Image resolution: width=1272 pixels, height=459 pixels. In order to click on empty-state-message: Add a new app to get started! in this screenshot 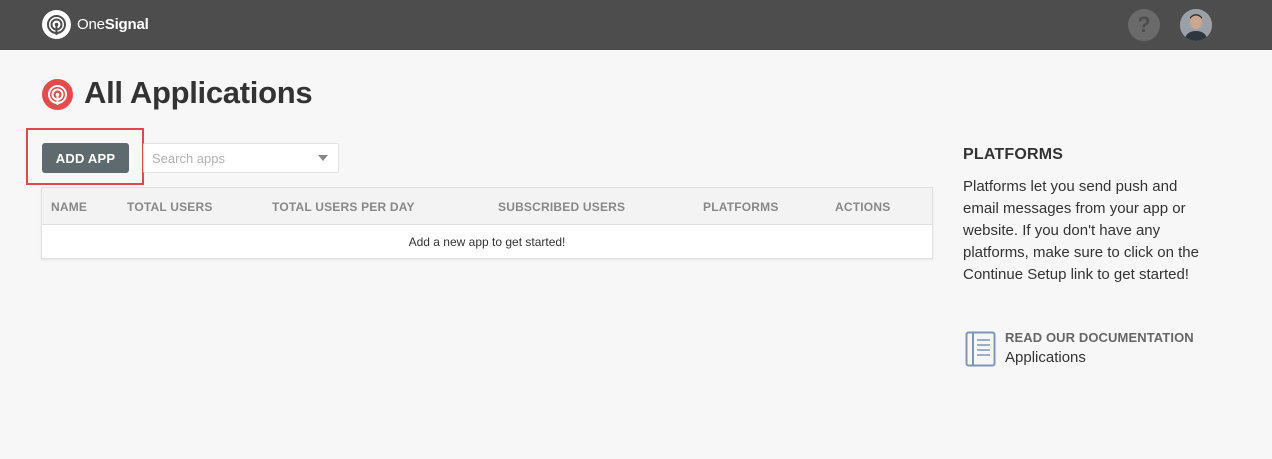, I will do `click(487, 242)`.